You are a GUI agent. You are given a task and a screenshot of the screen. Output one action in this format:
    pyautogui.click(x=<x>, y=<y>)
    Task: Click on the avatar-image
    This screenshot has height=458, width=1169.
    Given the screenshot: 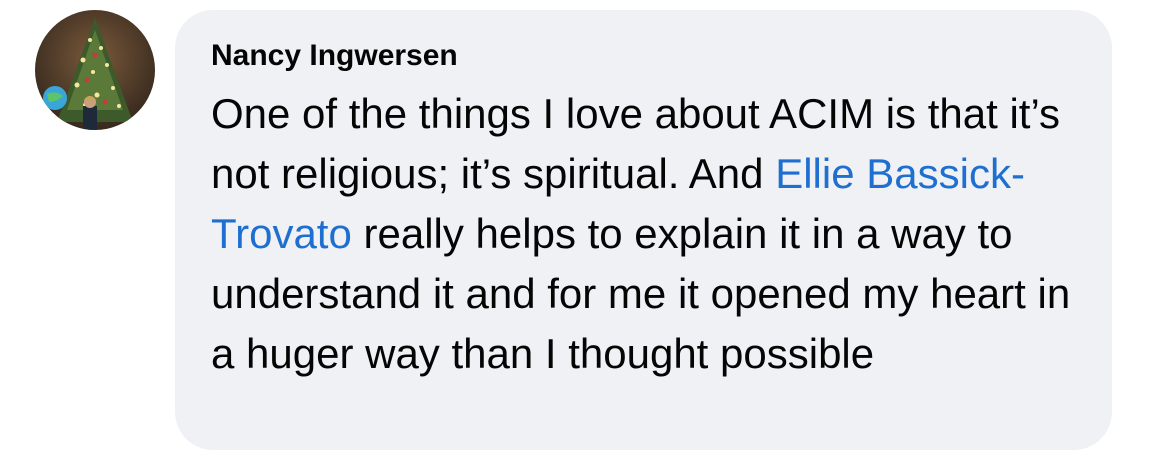 What is the action you would take?
    pyautogui.click(x=95, y=70)
    